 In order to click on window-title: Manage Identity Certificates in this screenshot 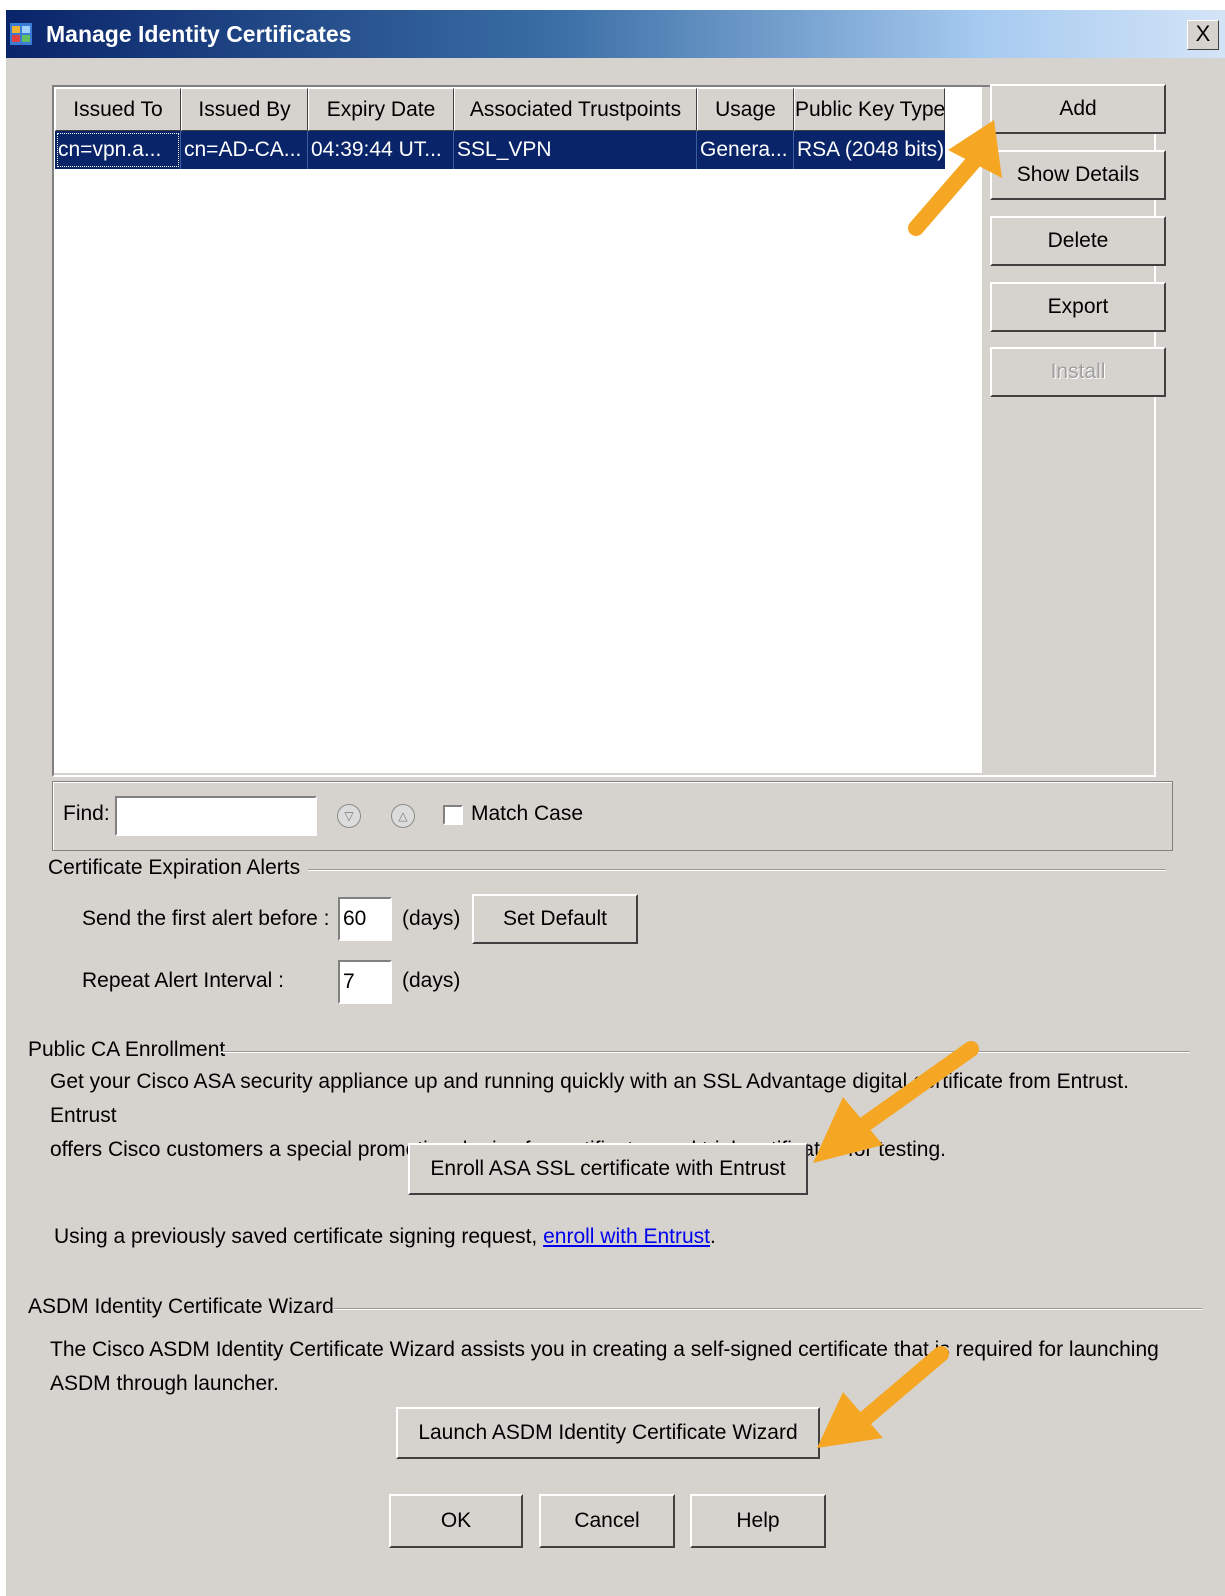, I will do `click(199, 34)`.